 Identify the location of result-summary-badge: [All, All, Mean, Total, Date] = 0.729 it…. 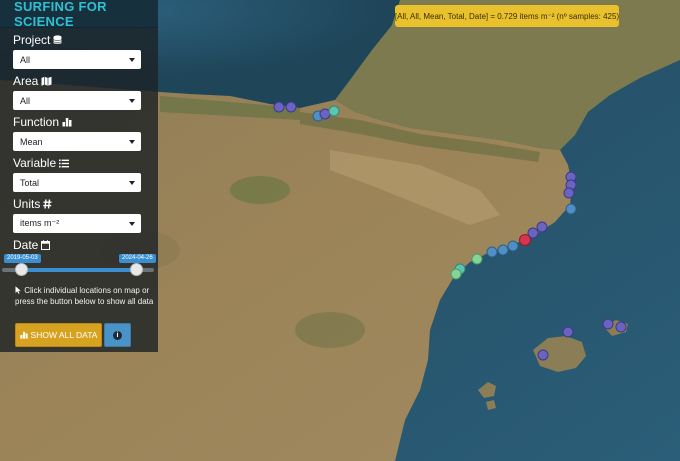
(507, 16).